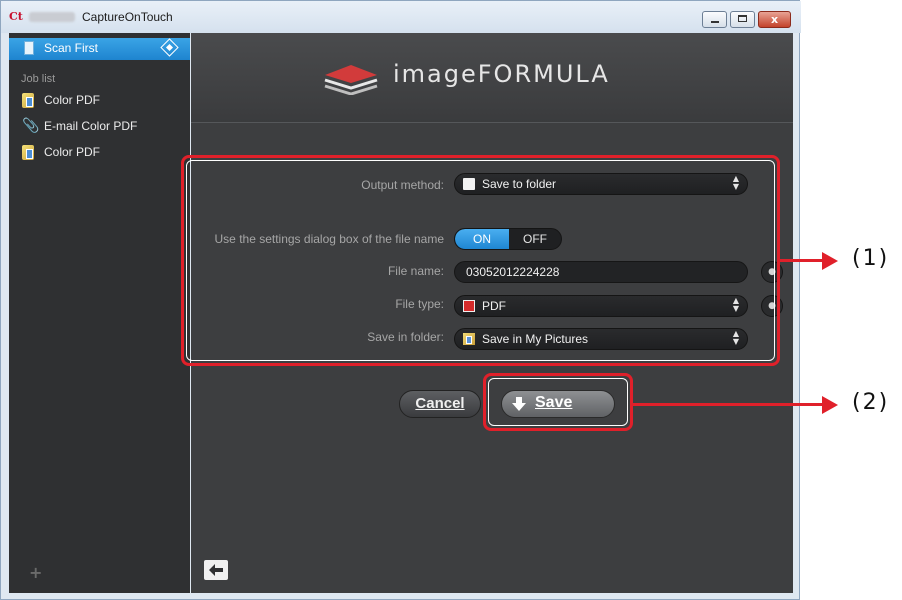  I want to click on sidebar-item-scan-first: Scan First, so click(99, 49).